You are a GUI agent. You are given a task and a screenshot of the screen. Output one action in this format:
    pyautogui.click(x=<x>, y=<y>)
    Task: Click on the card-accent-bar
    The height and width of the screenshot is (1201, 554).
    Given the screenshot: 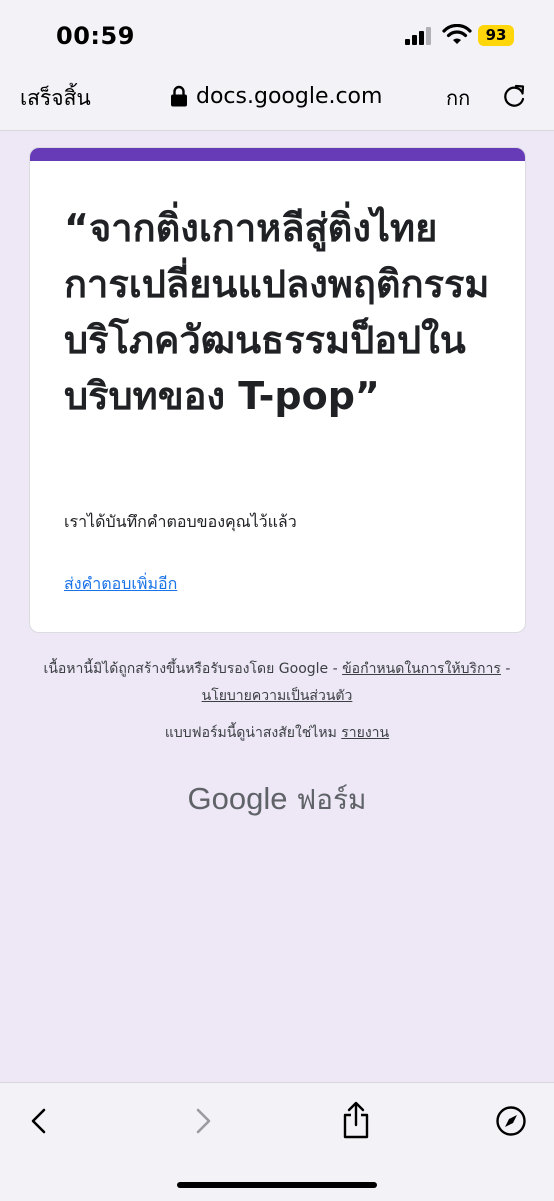 What is the action you would take?
    pyautogui.click(x=277, y=154)
    